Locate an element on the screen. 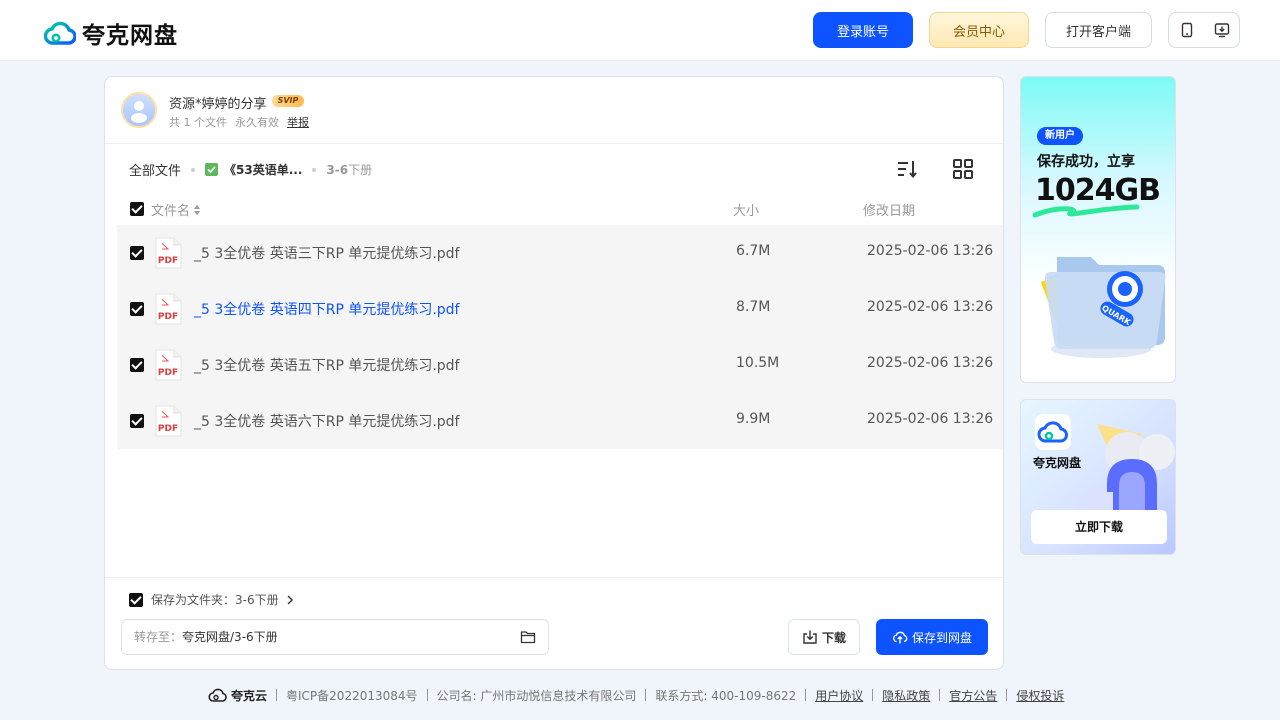 Image resolution: width=1280 pixels, height=720 pixels. file-size: 8.7M is located at coordinates (753, 307).